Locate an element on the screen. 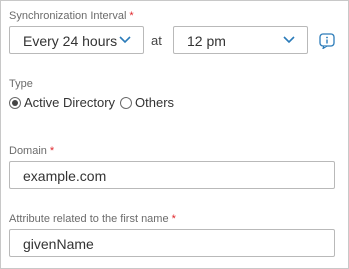 The height and width of the screenshot is (269, 349). interval-select: Every 24 hours is located at coordinates (76, 40).